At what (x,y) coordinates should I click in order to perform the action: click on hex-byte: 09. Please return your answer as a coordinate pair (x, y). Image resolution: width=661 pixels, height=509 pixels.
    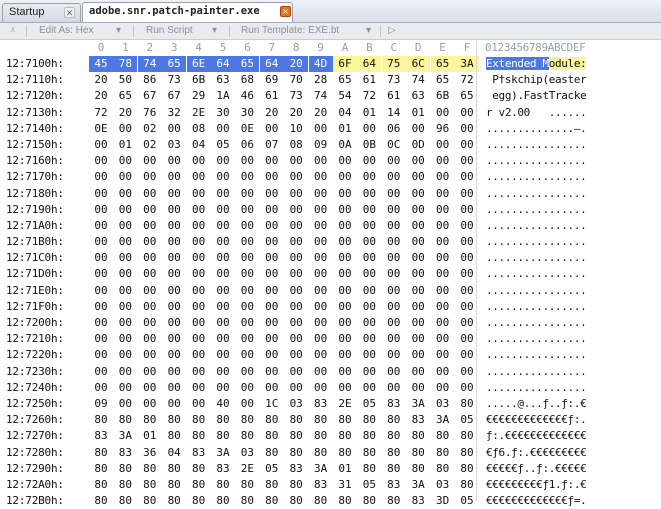
    Looking at the image, I should click on (101, 404).